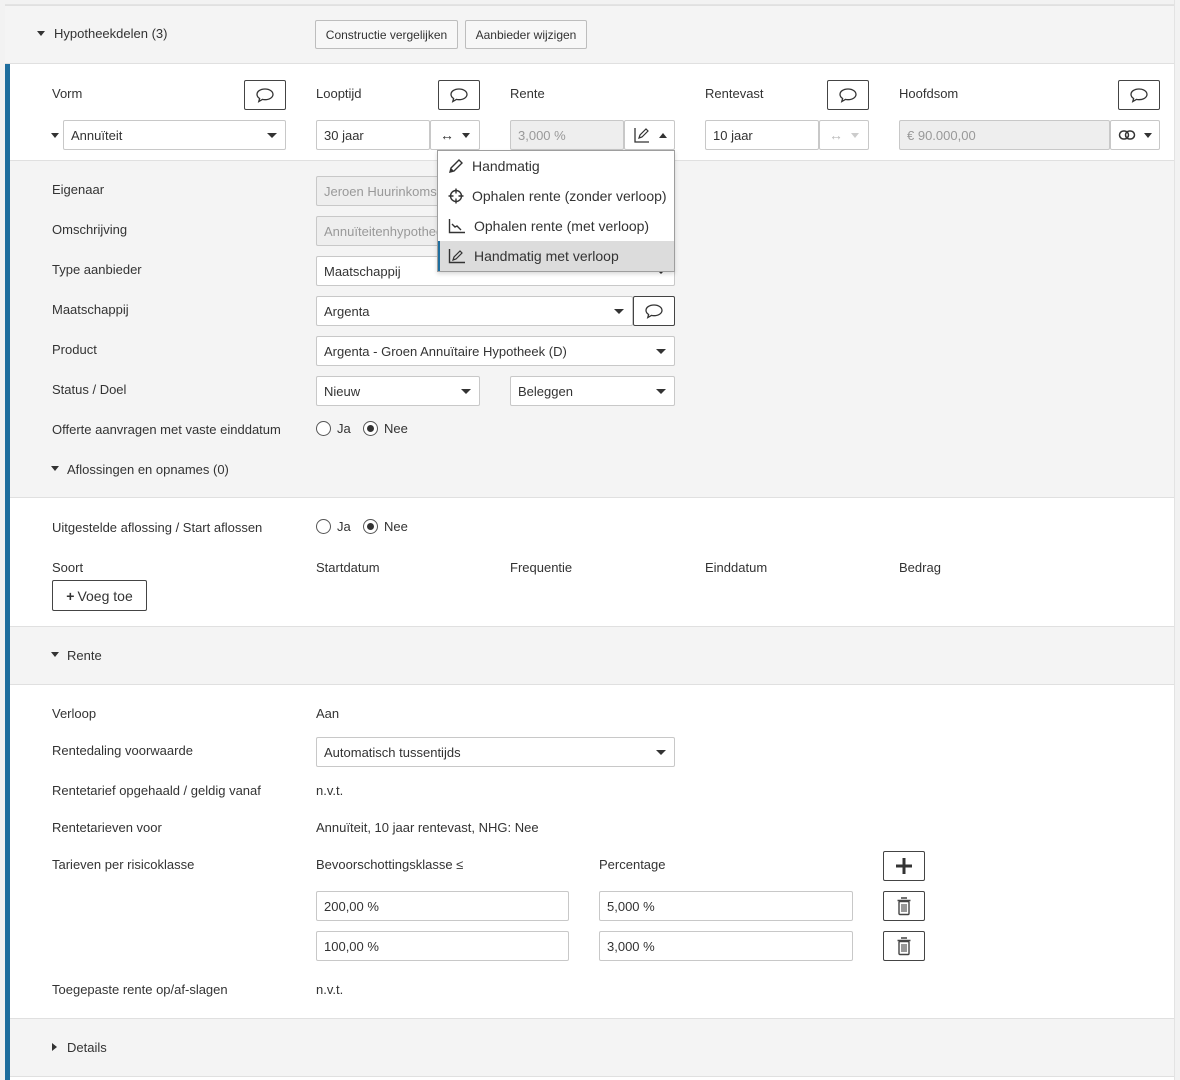 The width and height of the screenshot is (1180, 1080). I want to click on compare-construction-button: Constructie vergelijken, so click(386, 34).